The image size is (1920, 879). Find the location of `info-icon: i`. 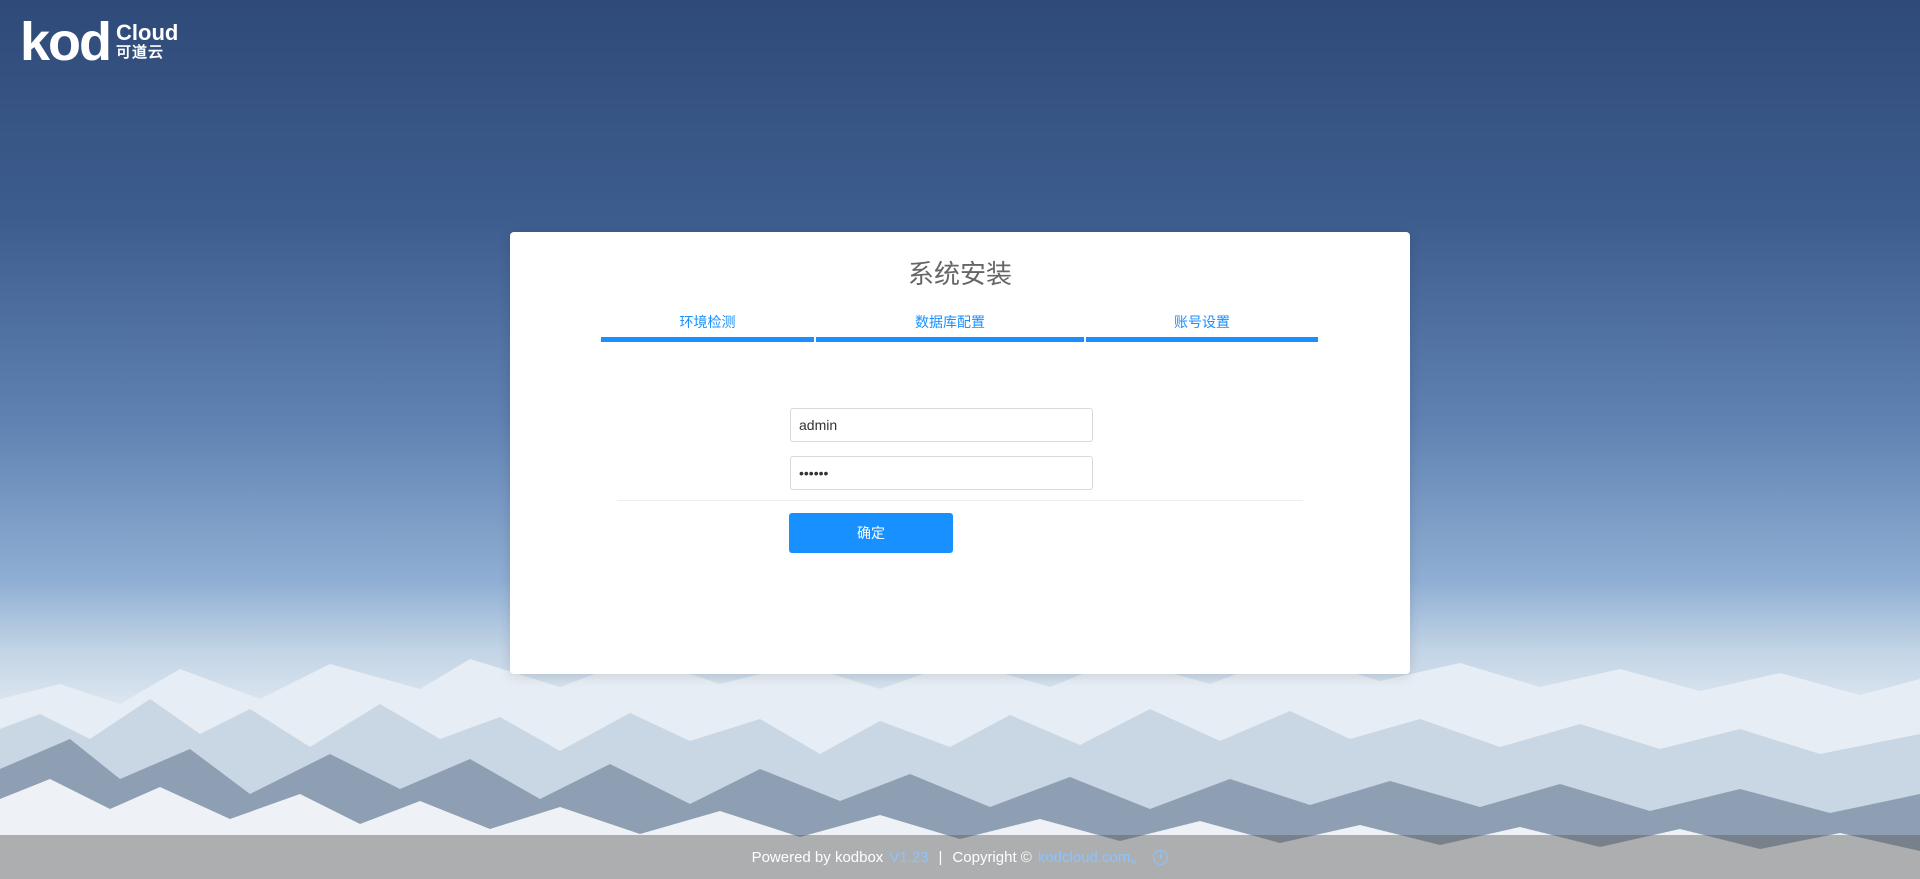

info-icon: i is located at coordinates (1161, 857).